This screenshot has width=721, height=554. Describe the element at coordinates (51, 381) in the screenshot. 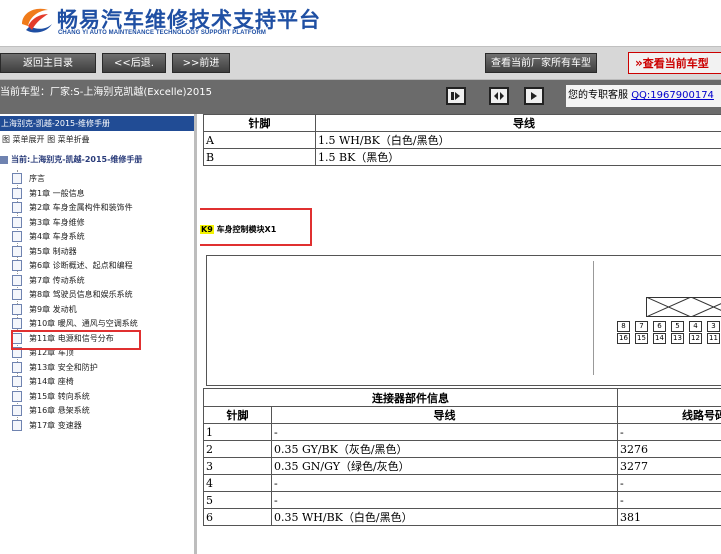

I see `tree-item-label: 第14章 座椅` at that location.